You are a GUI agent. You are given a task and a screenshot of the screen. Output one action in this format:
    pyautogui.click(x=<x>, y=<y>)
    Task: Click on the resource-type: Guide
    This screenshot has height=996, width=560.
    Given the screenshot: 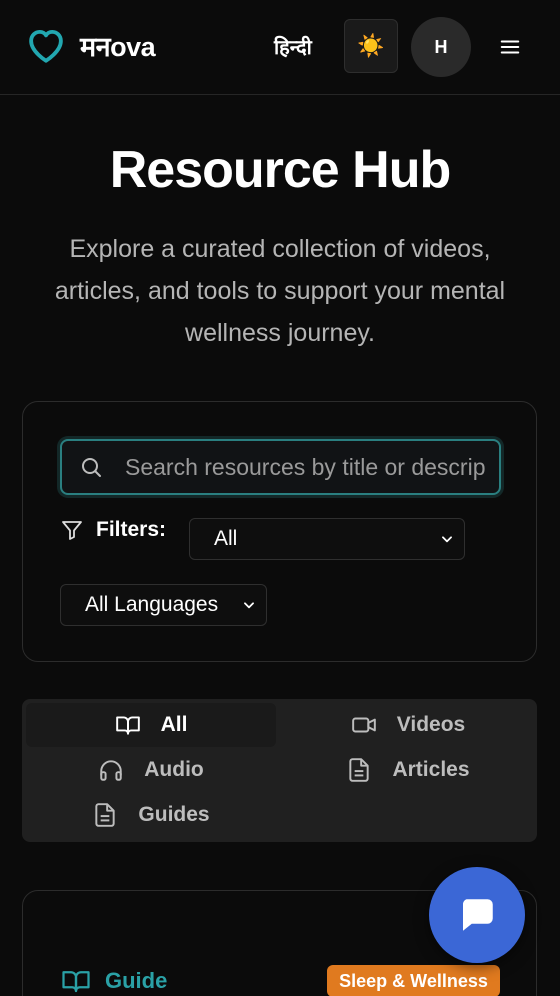 What is the action you would take?
    pyautogui.click(x=114, y=981)
    